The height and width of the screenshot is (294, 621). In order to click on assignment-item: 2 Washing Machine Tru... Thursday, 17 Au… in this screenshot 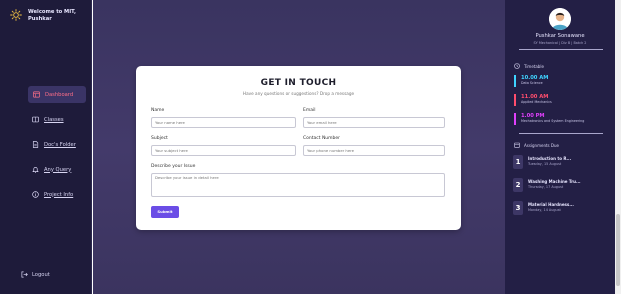, I will do `click(547, 185)`.